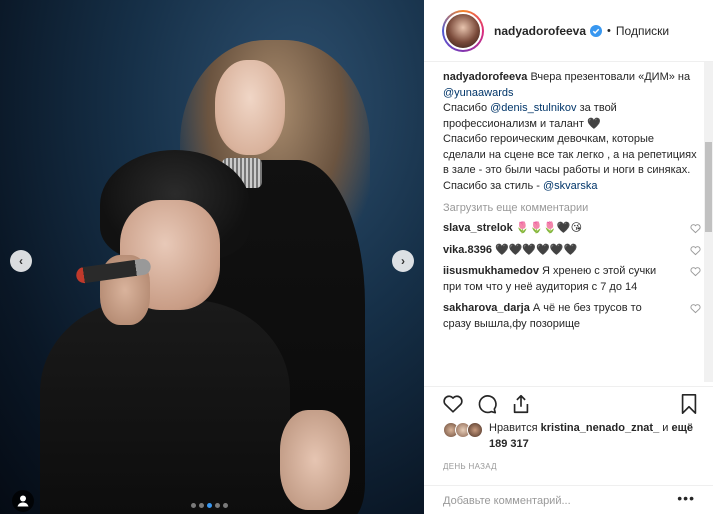 The height and width of the screenshot is (514, 713). I want to click on mention-link: @yunaawards, so click(478, 93).